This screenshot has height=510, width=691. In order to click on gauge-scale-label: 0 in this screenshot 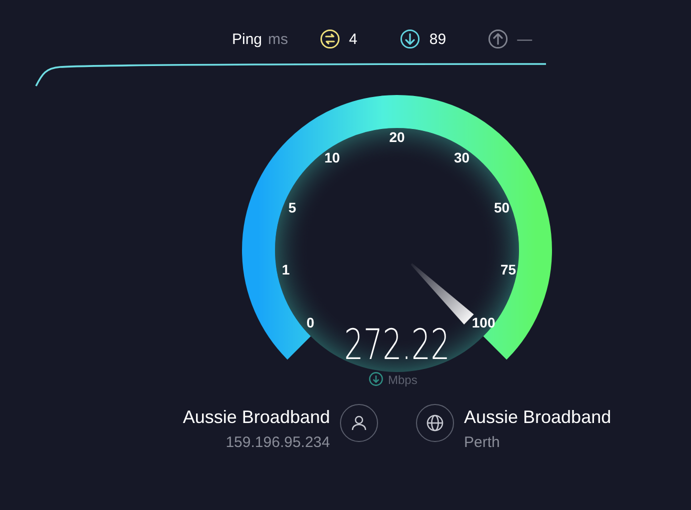, I will do `click(310, 322)`.